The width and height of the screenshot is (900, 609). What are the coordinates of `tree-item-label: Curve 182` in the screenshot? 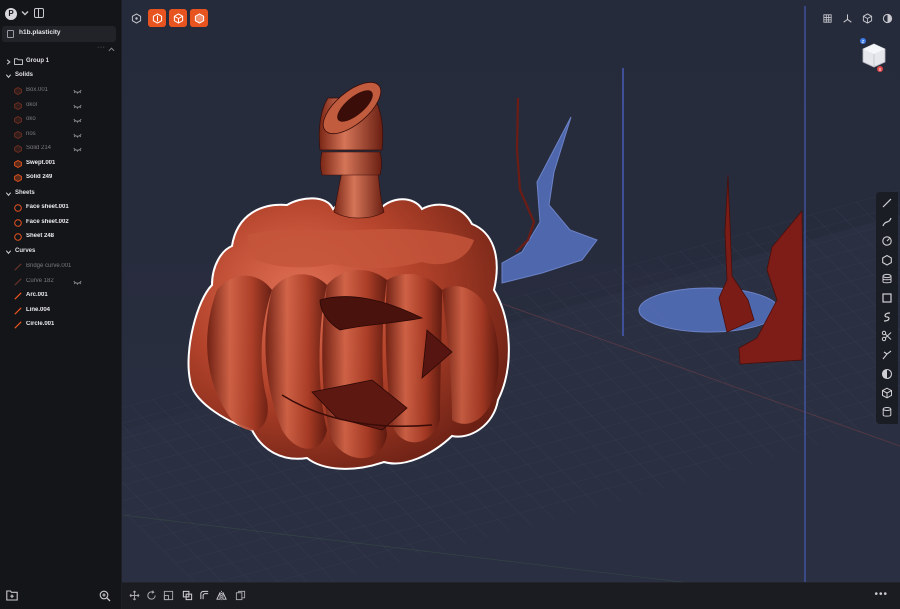 It's located at (40, 280).